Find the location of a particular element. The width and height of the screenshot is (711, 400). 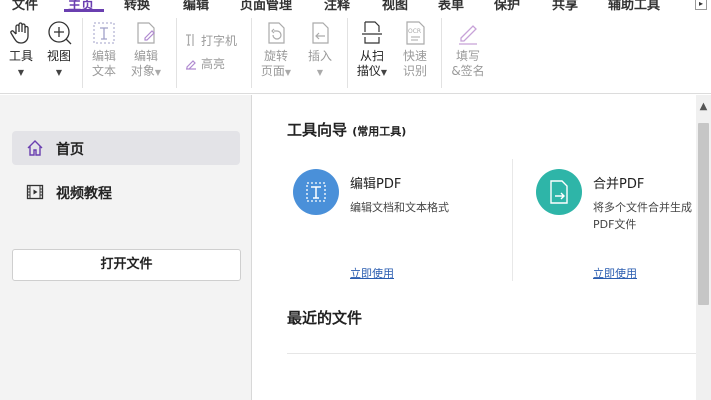

tool-label: 工具 is located at coordinates (20, 56).